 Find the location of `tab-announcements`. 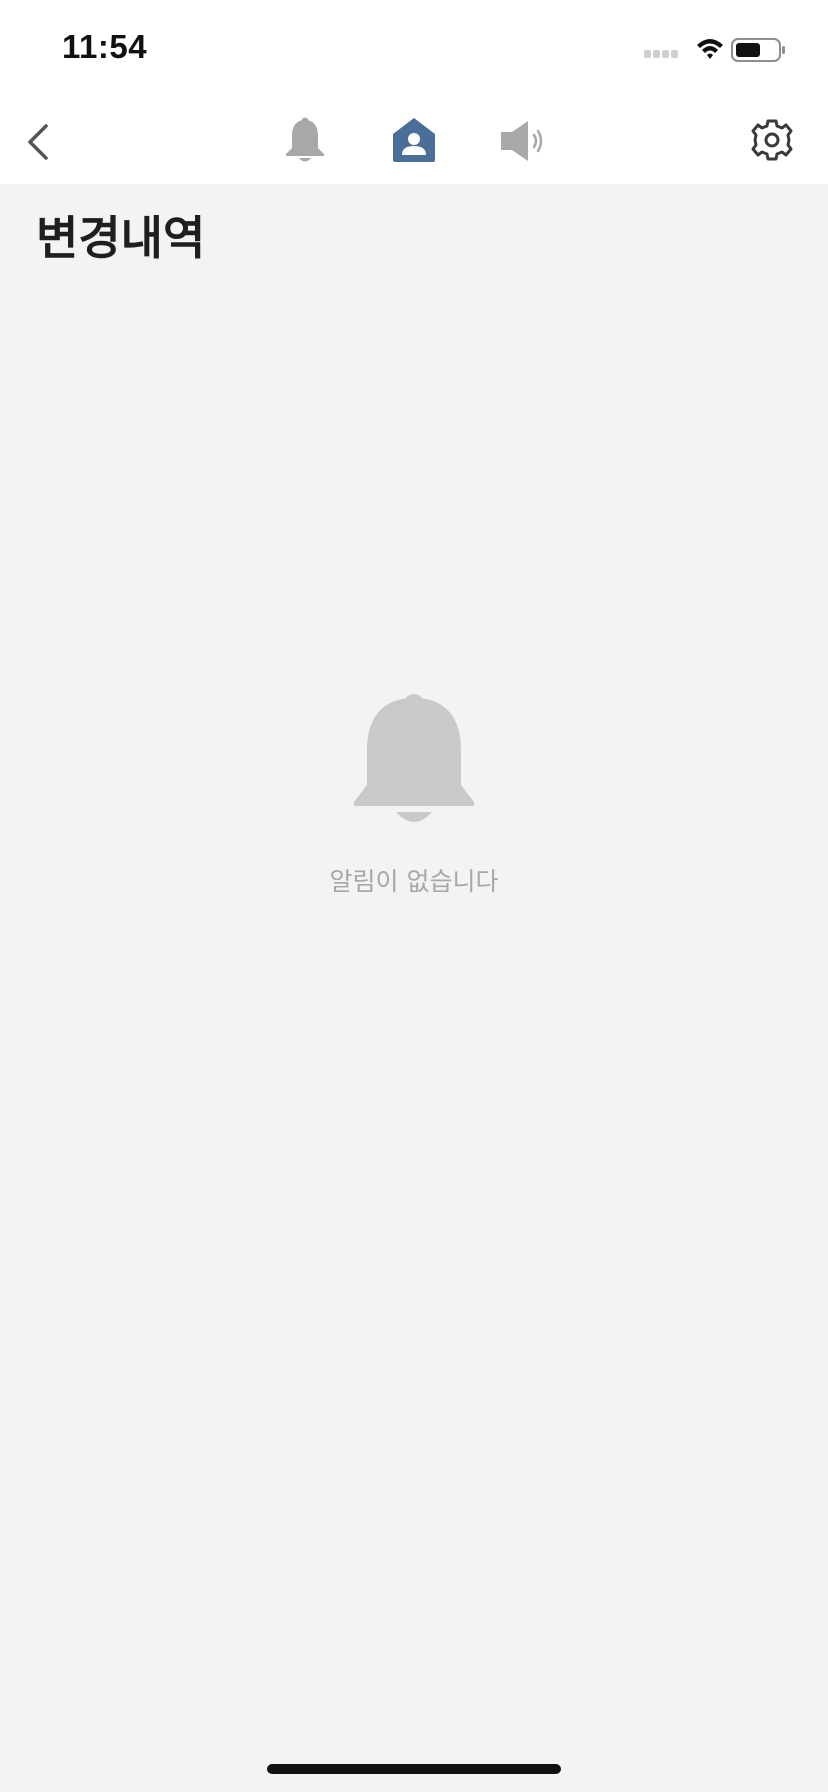

tab-announcements is located at coordinates (523, 141).